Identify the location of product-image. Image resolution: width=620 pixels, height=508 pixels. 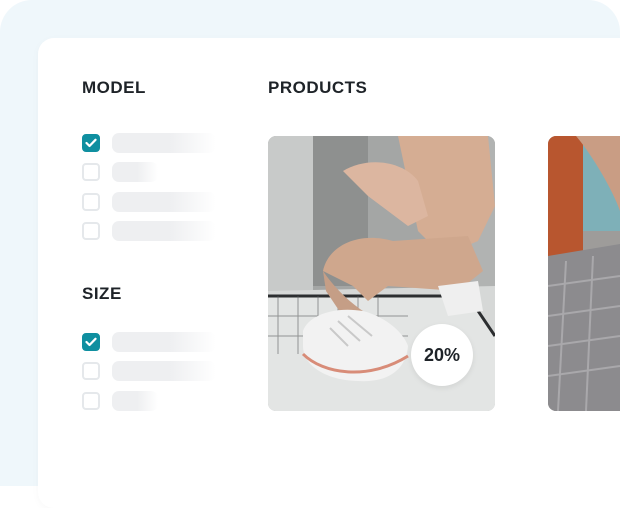
(584, 273).